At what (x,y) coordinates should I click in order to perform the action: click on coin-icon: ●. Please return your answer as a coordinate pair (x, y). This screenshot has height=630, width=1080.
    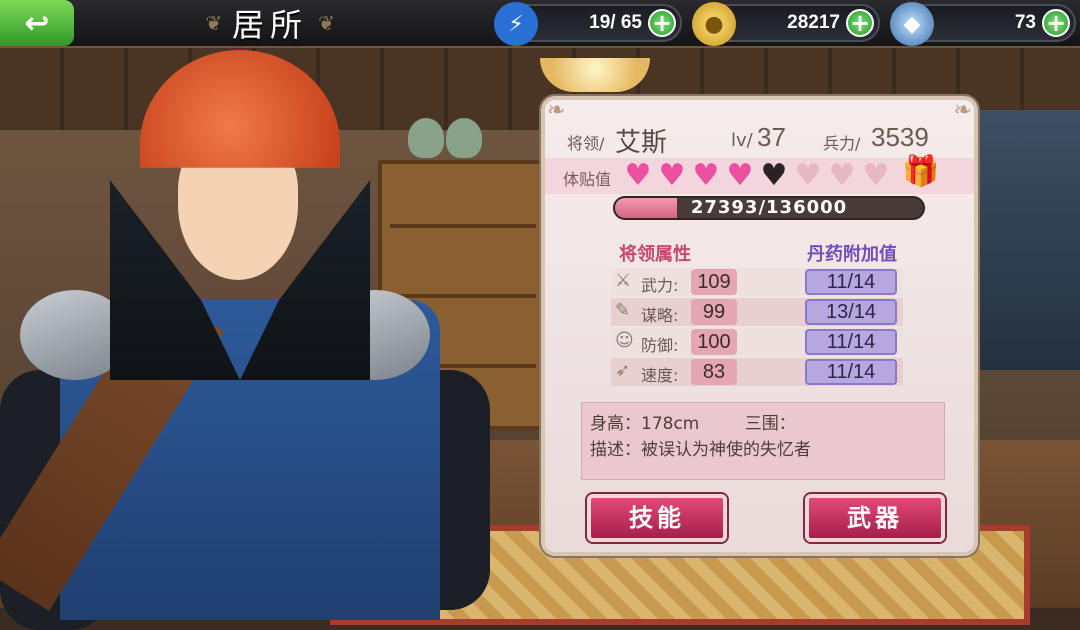
    Looking at the image, I should click on (714, 24).